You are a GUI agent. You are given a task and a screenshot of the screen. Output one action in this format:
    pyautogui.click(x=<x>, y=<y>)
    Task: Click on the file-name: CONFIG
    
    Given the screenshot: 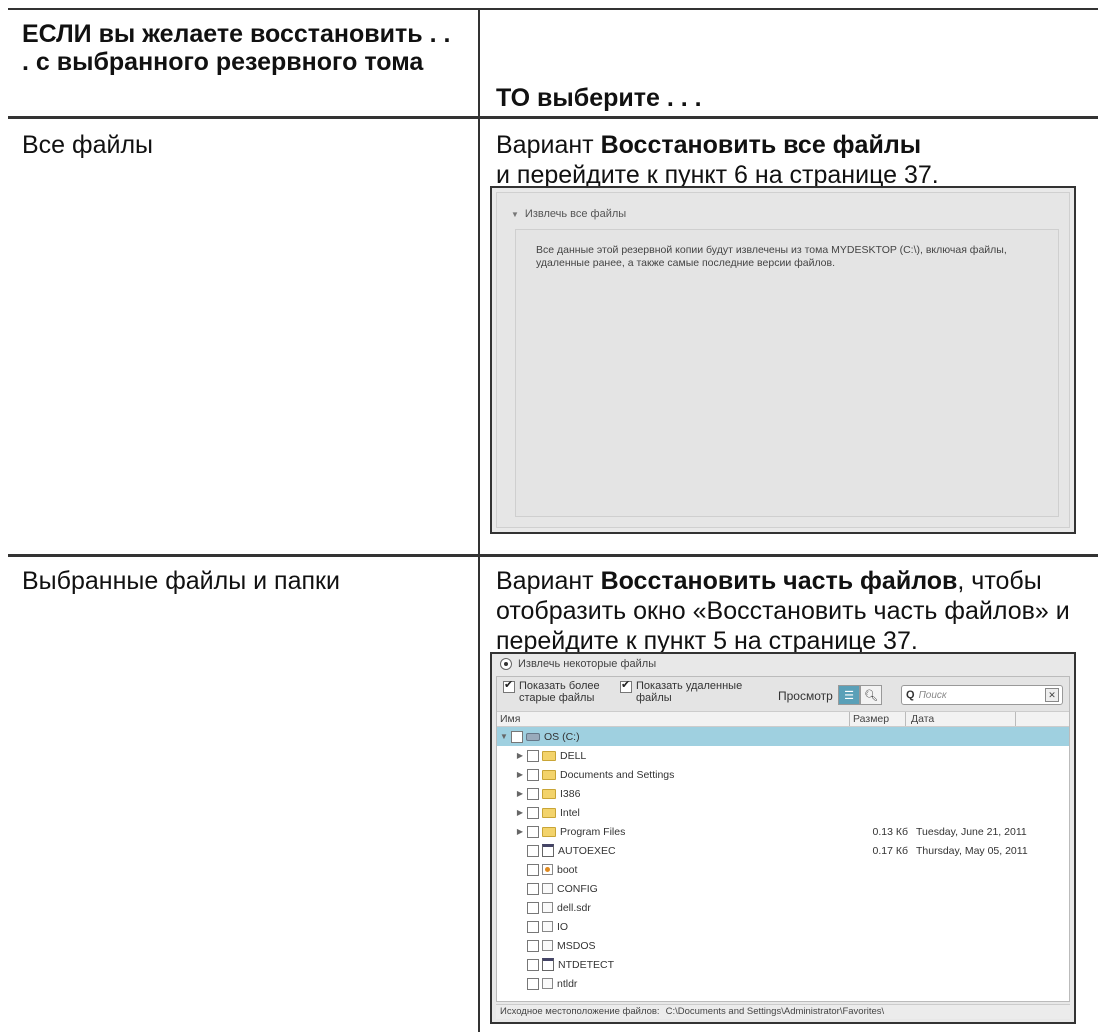 What is the action you would take?
    pyautogui.click(x=577, y=888)
    